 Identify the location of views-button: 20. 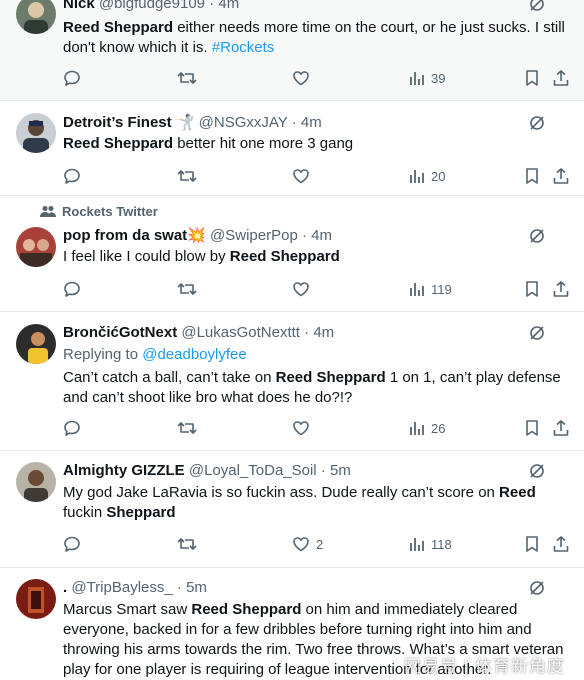
(427, 176).